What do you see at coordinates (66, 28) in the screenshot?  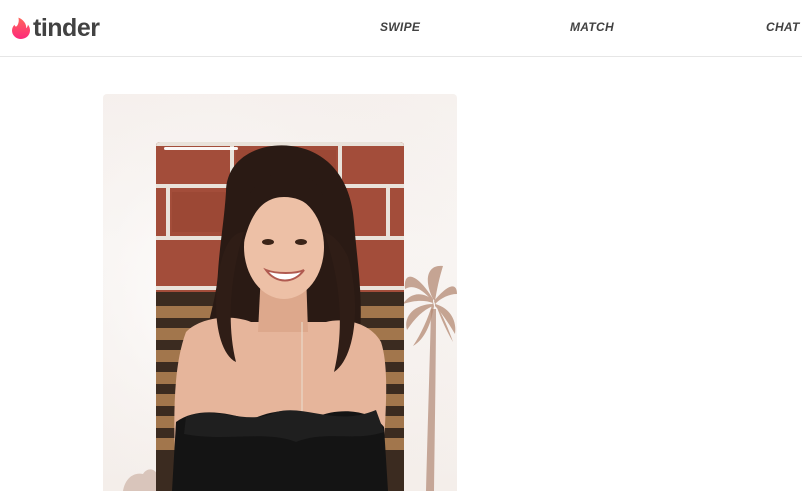 I see `logo-wordmark: tinder` at bounding box center [66, 28].